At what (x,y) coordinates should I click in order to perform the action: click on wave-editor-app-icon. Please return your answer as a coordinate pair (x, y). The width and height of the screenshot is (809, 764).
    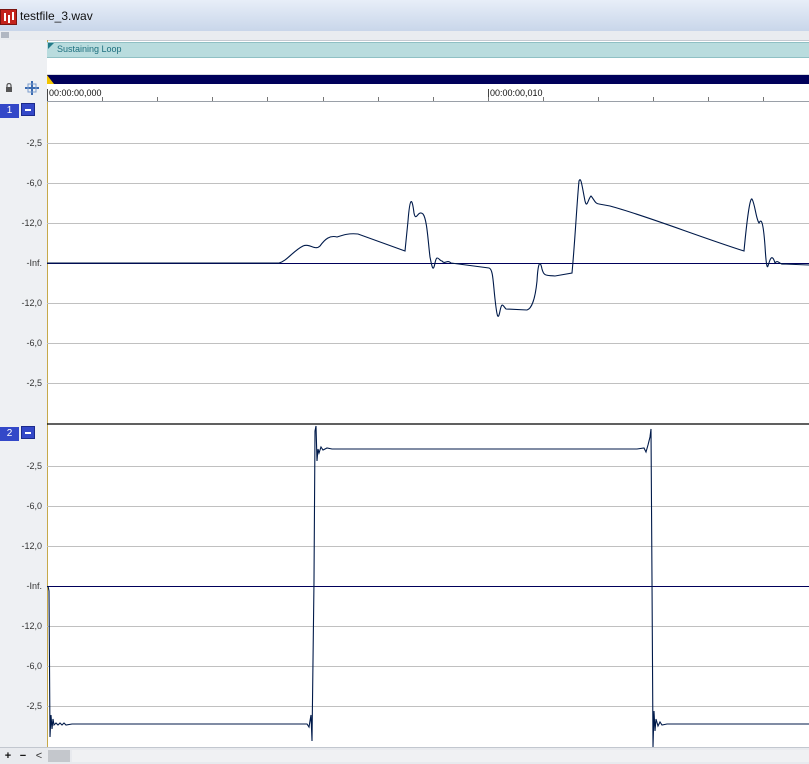
    Looking at the image, I should click on (8, 17).